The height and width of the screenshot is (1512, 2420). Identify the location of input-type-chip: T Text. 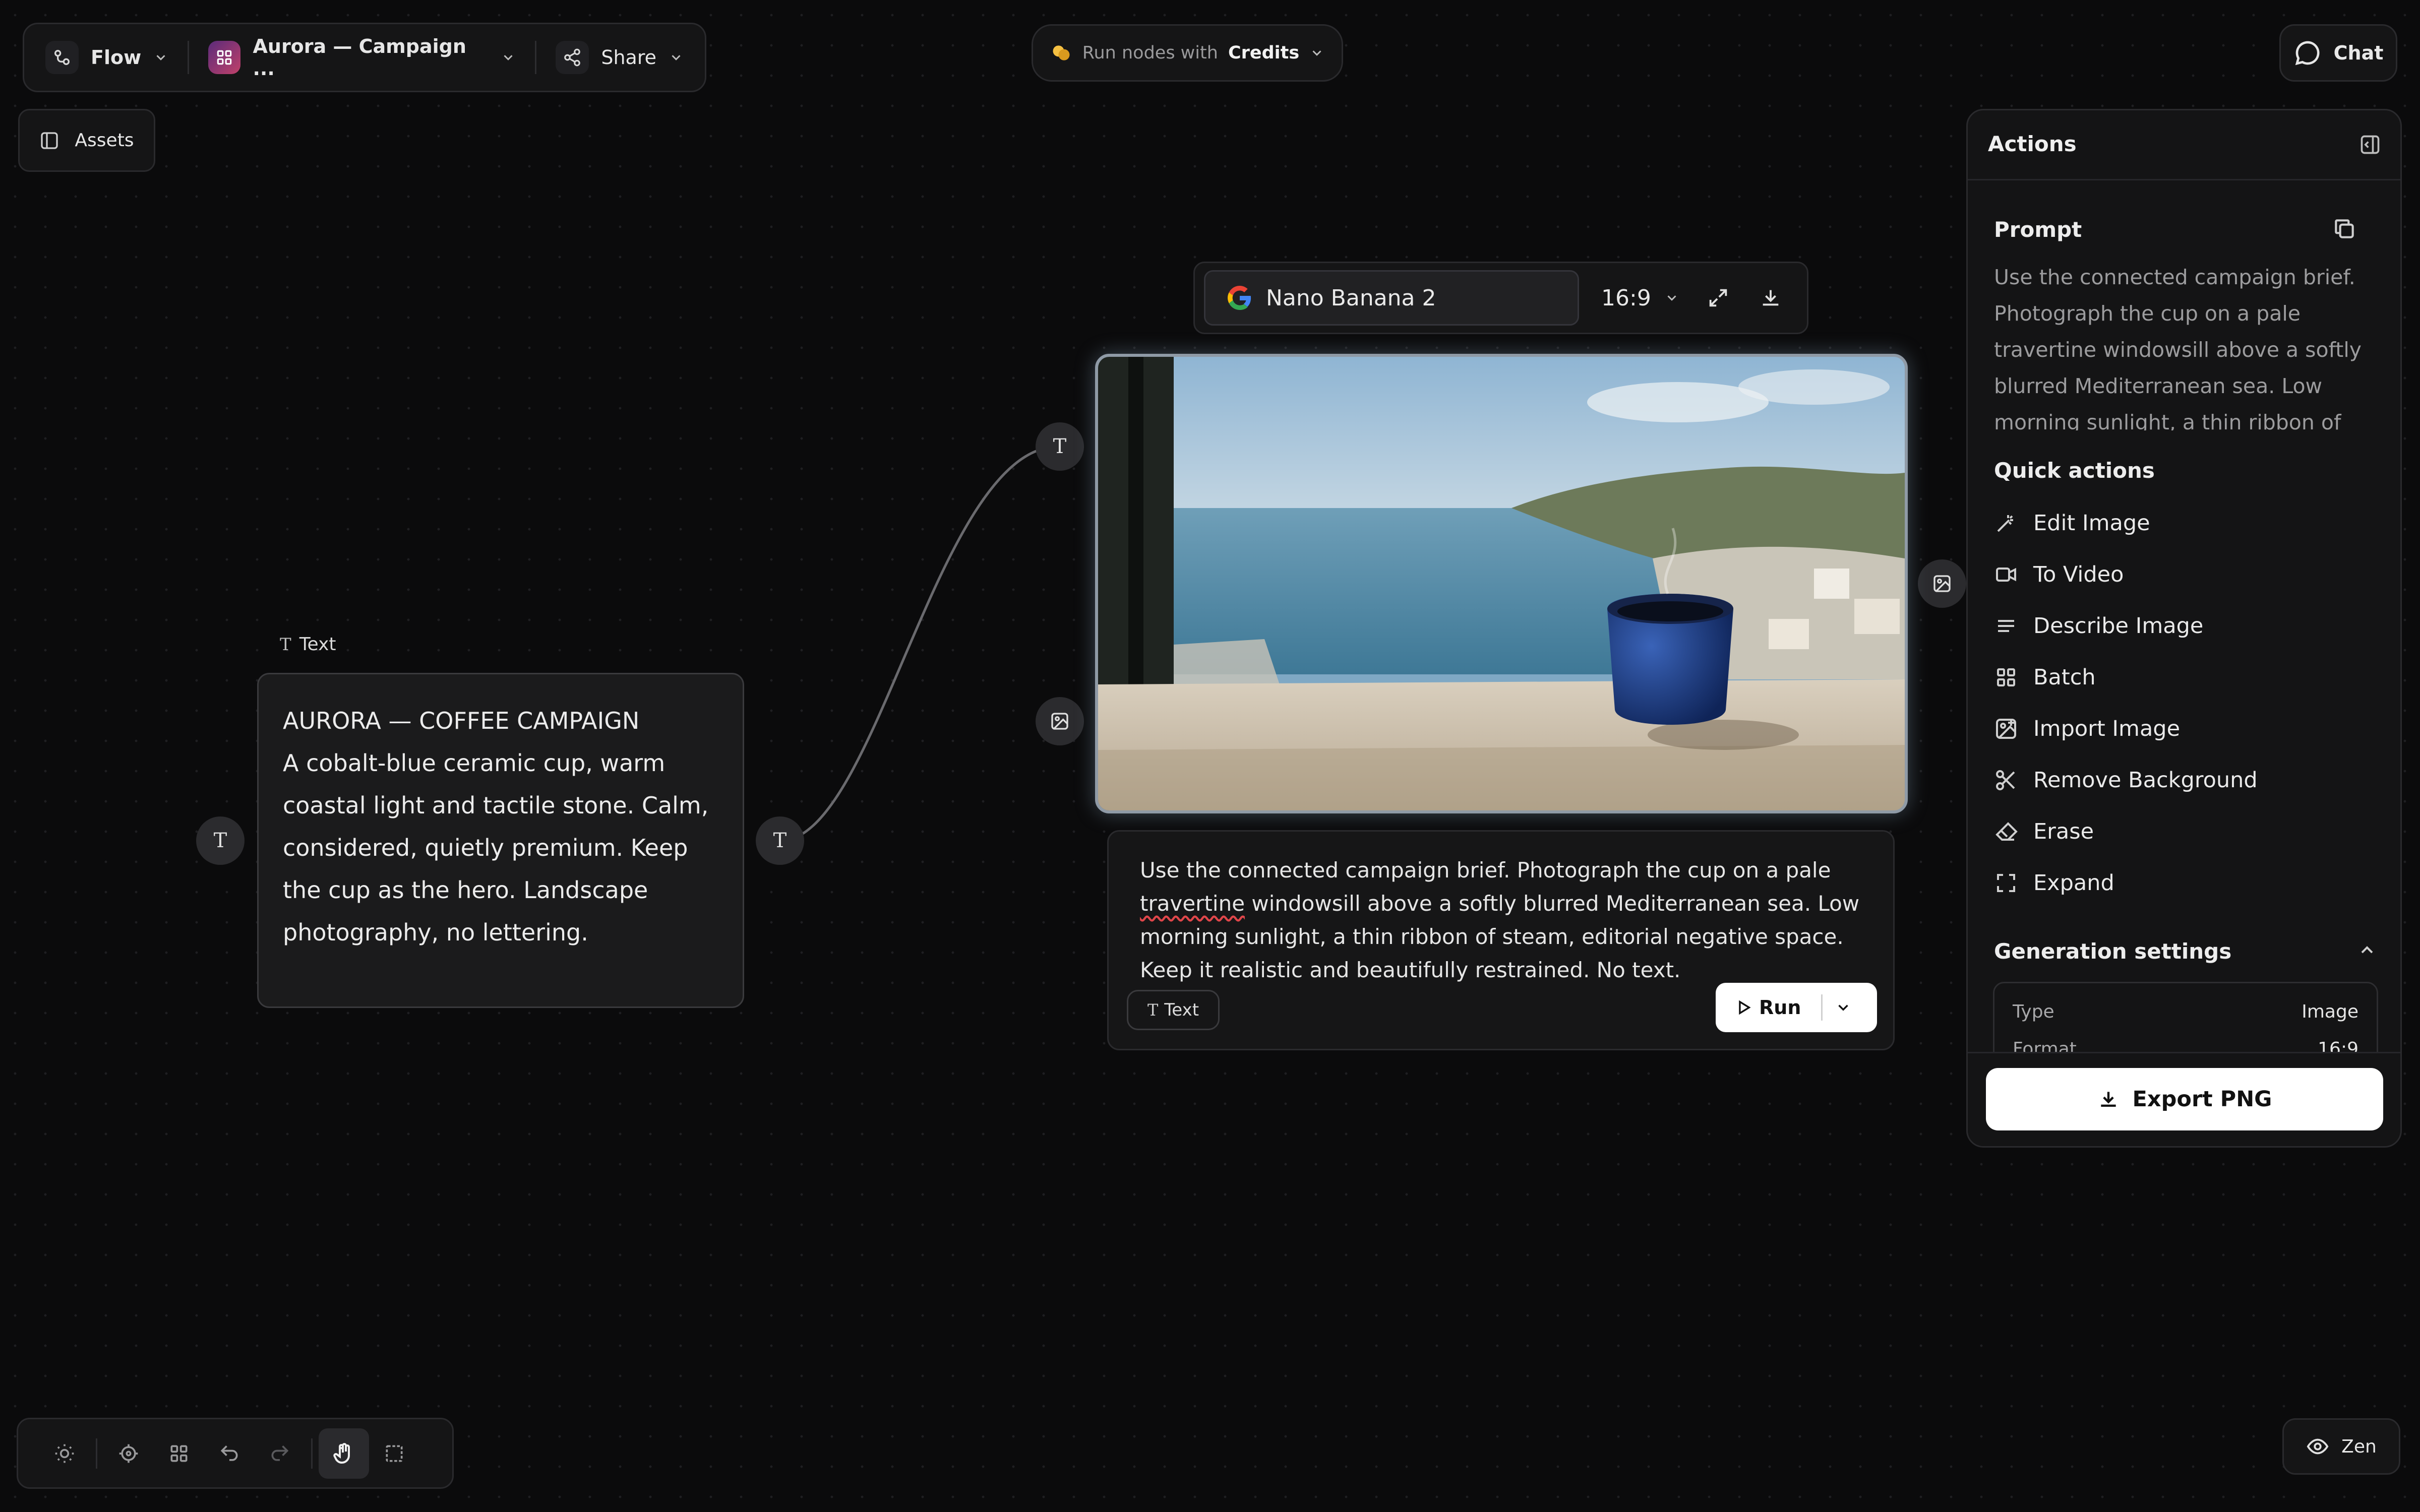
(1173, 1010).